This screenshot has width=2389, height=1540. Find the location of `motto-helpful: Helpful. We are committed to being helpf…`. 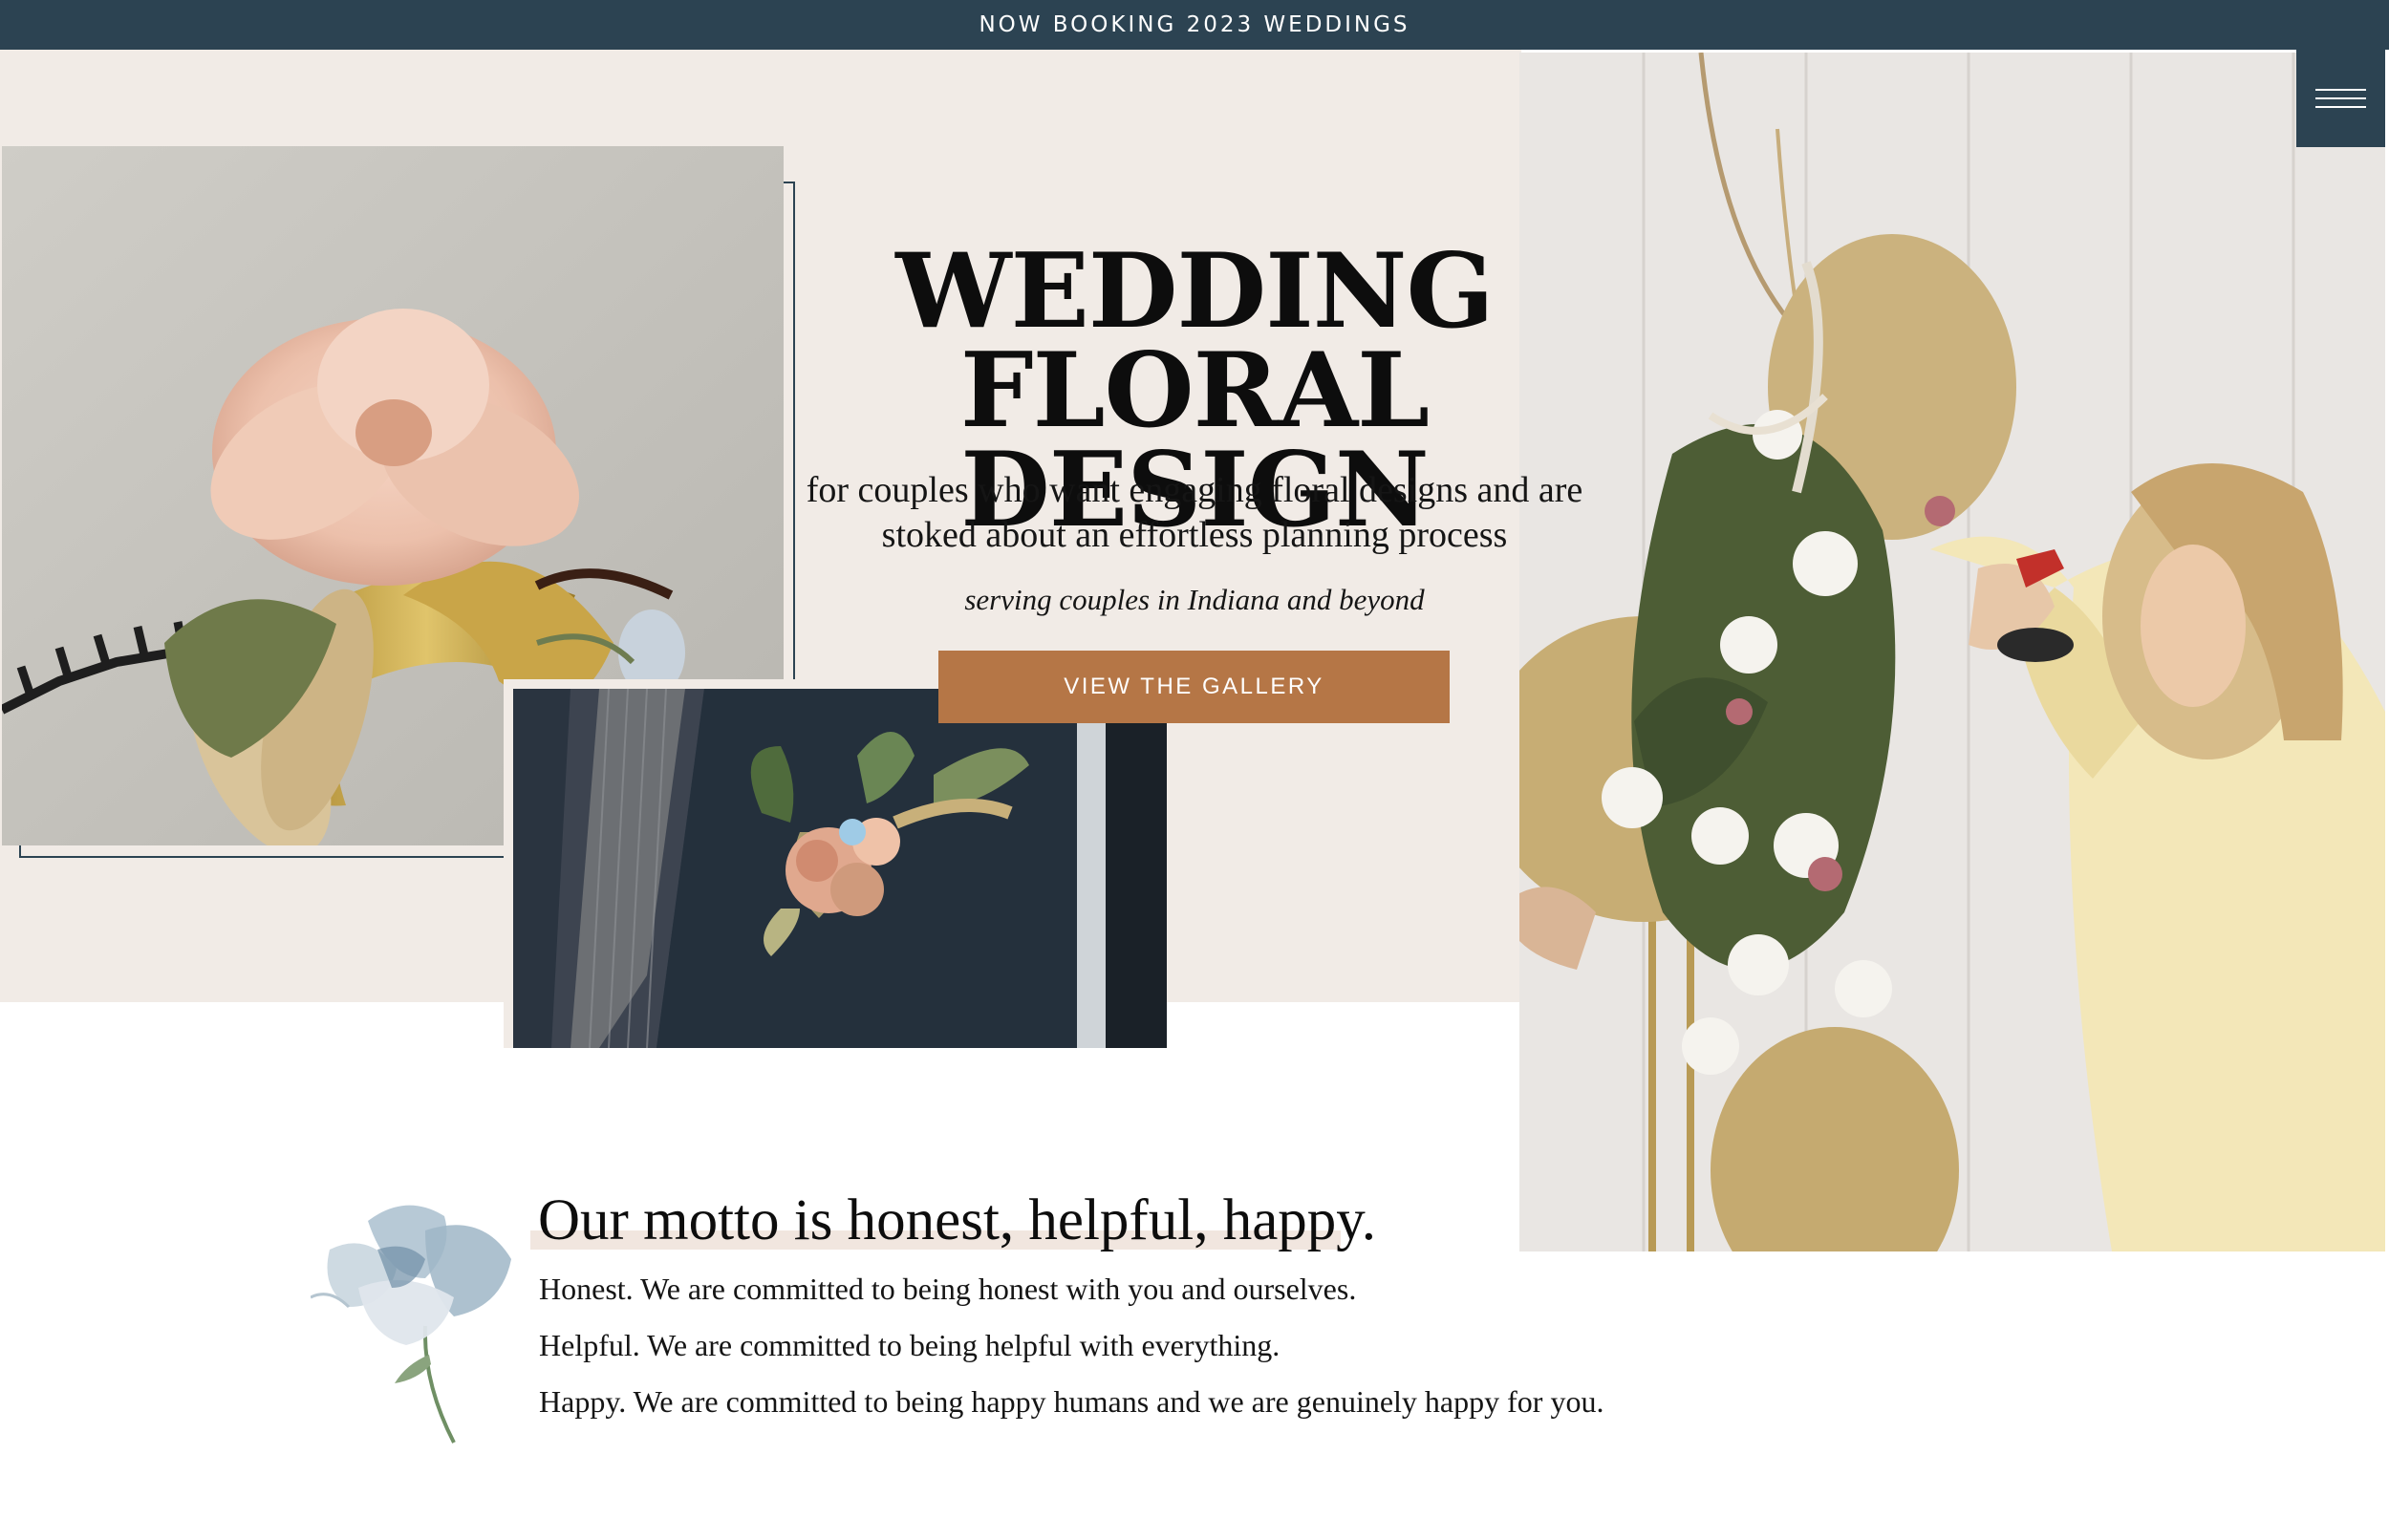

motto-helpful: Helpful. We are committed to being helpf… is located at coordinates (910, 1345).